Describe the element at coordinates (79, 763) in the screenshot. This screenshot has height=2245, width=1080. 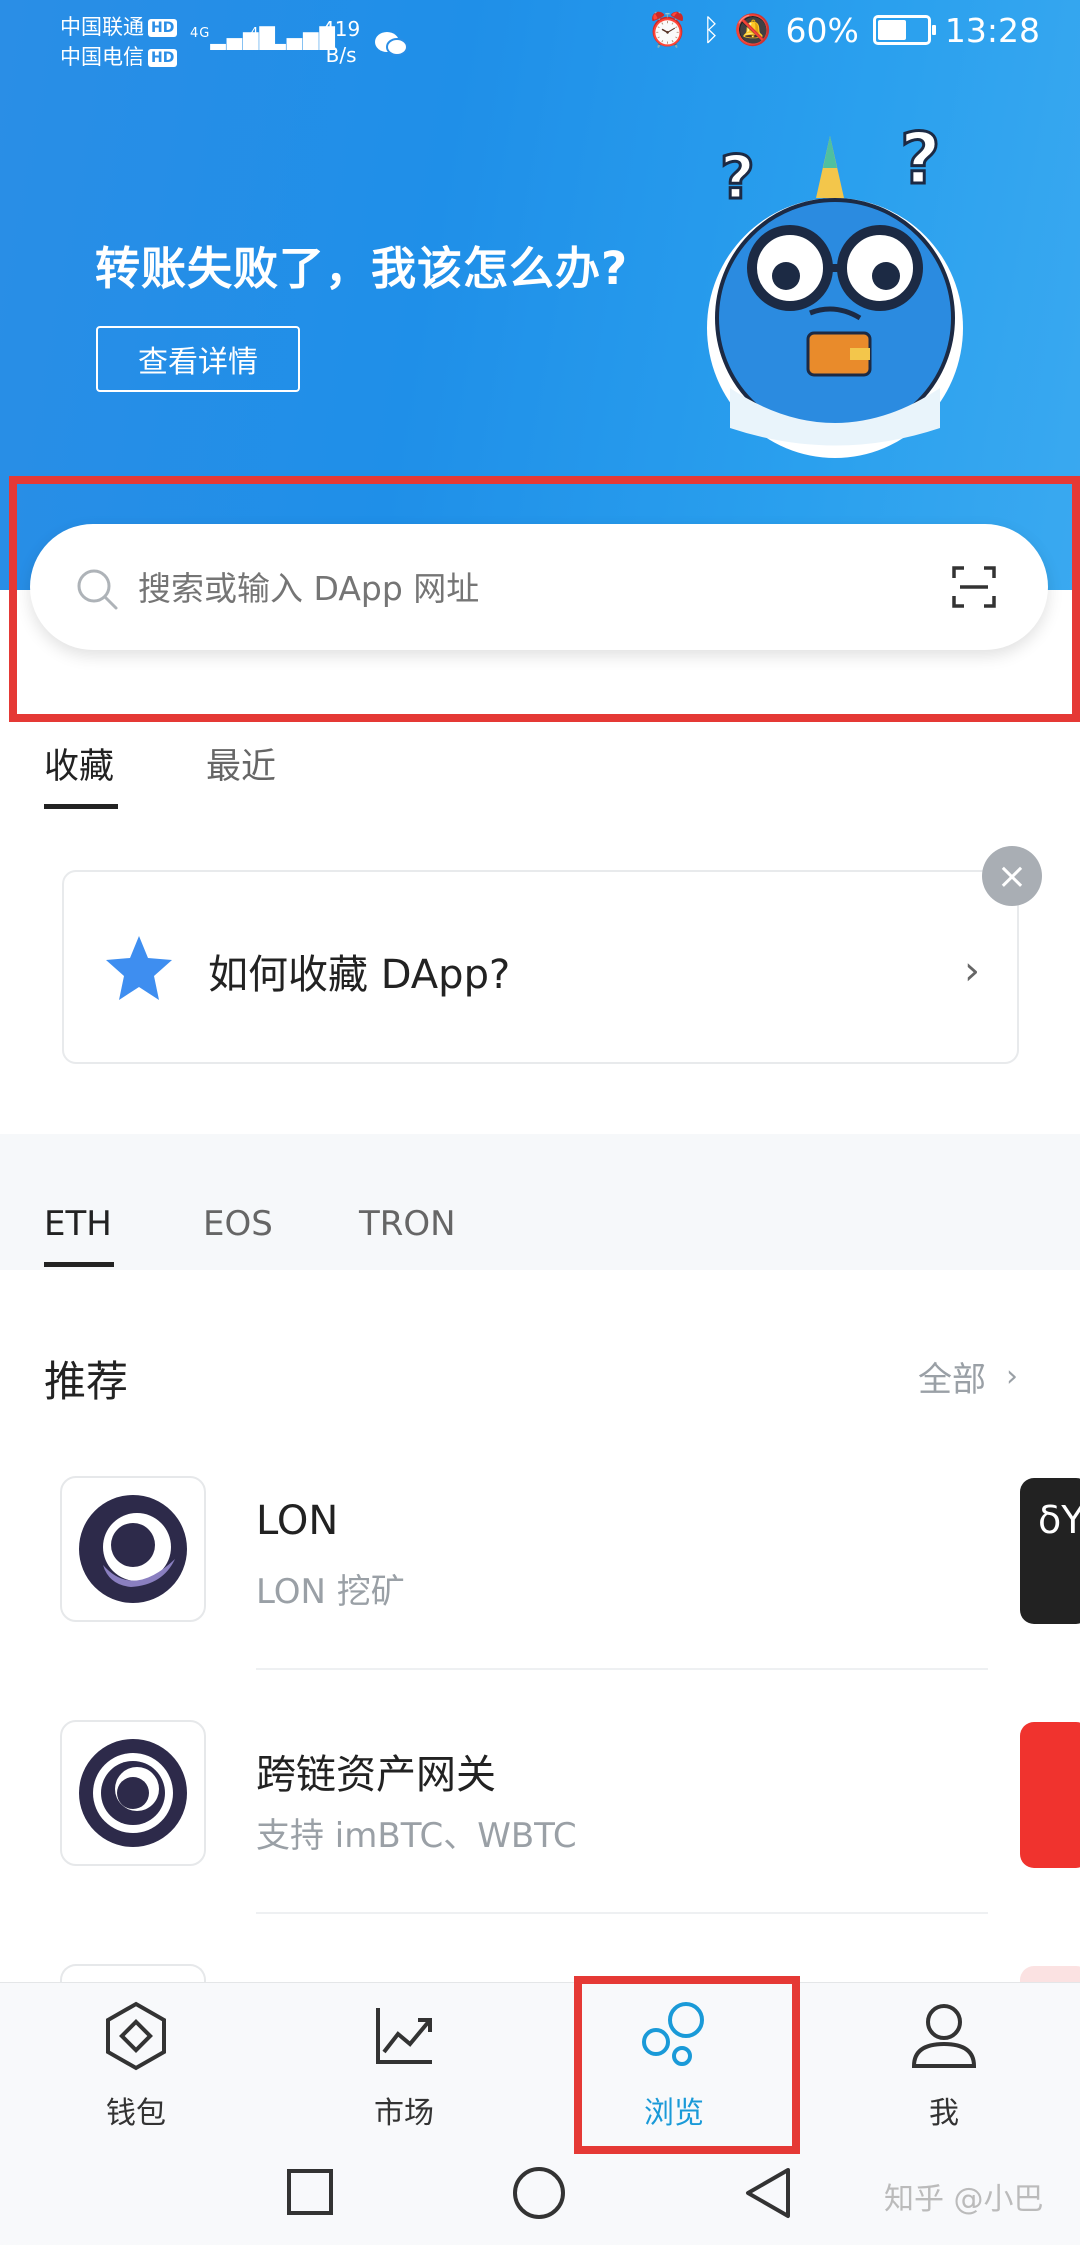
I see `tab-favorites: 收藏` at that location.